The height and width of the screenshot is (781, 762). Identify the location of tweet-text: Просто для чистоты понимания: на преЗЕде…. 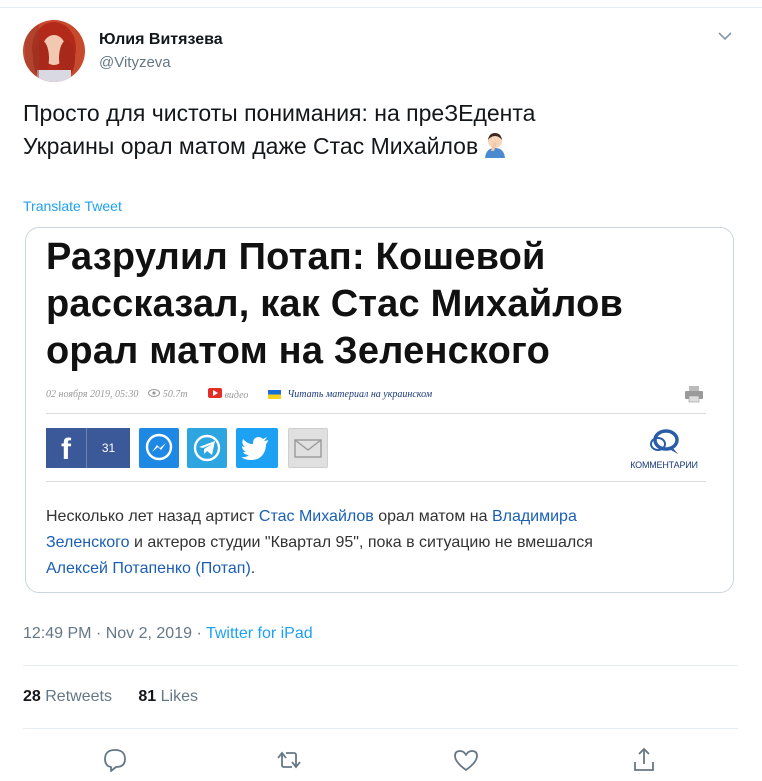
(373, 130).